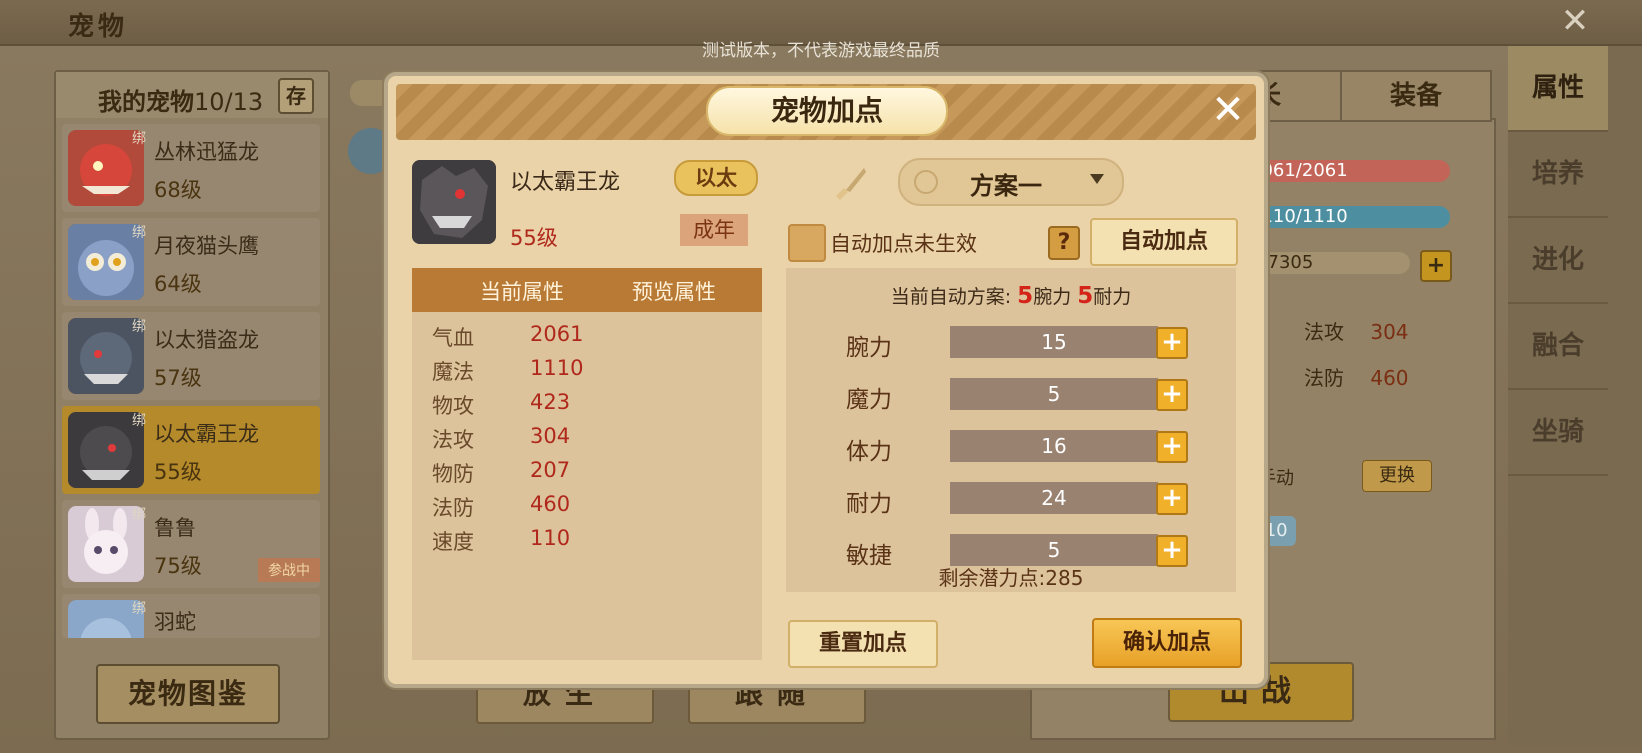  Describe the element at coordinates (175, 528) in the screenshot. I see `pet-name: 鲁鲁` at that location.